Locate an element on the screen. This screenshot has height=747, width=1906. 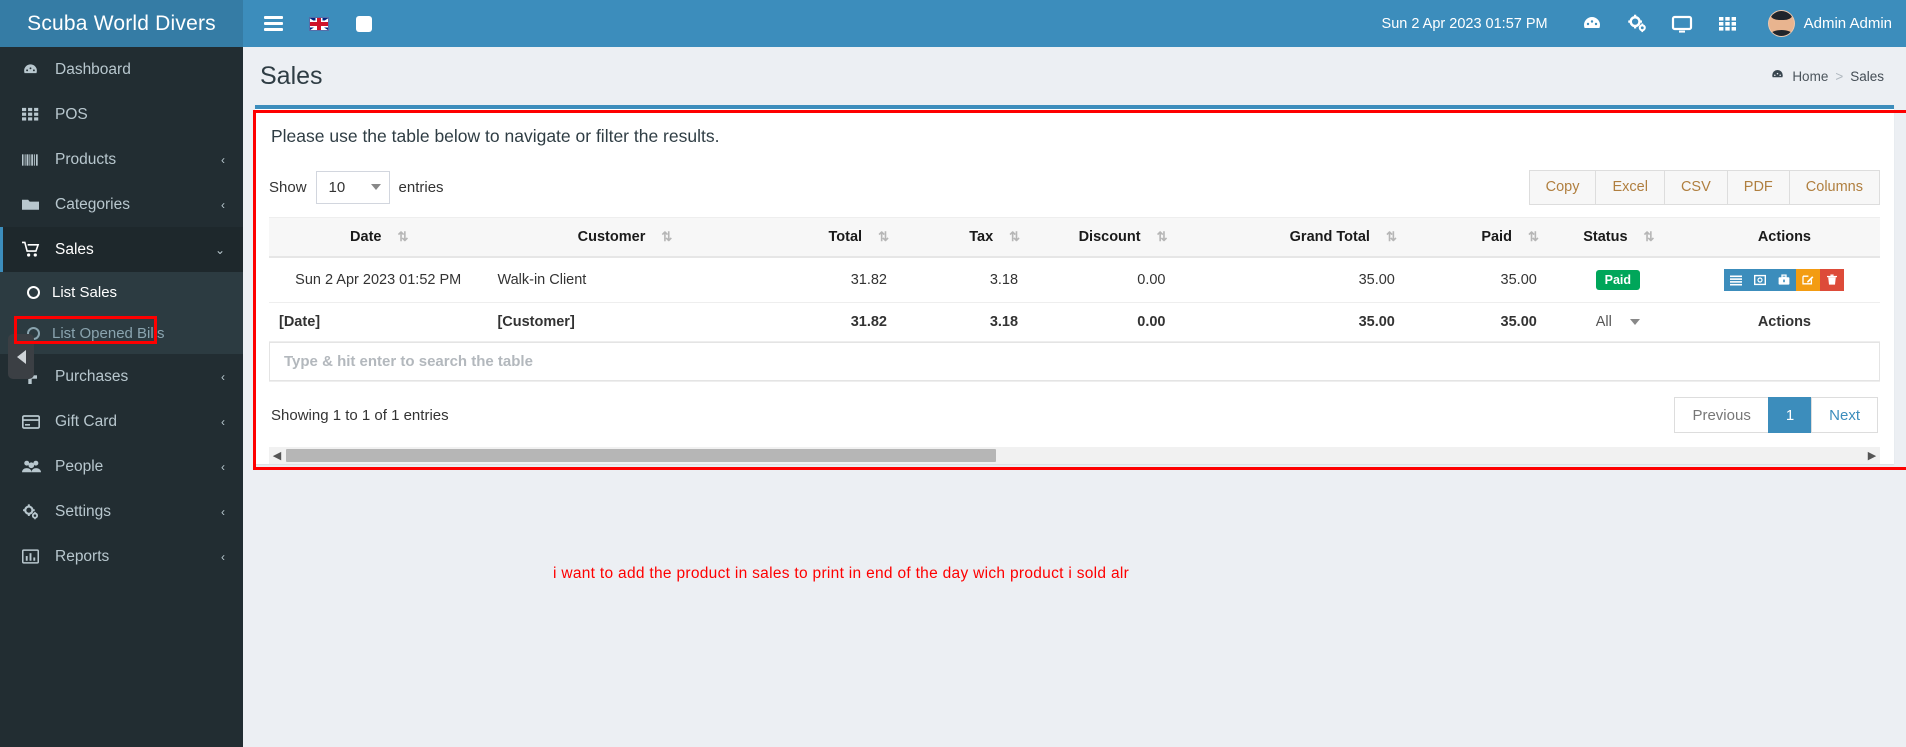
column-label: Customer is located at coordinates (611, 237).